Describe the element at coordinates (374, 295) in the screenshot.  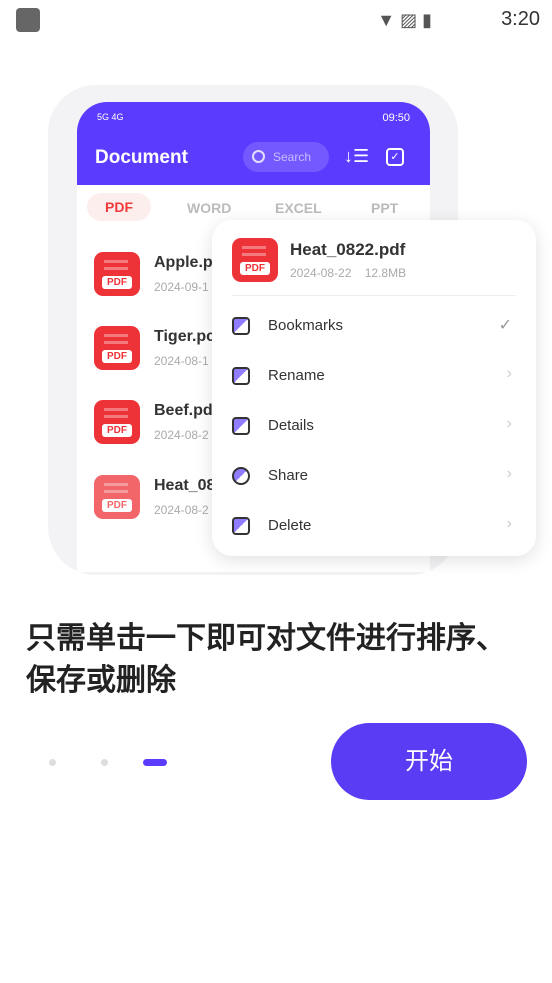
I see `divider` at that location.